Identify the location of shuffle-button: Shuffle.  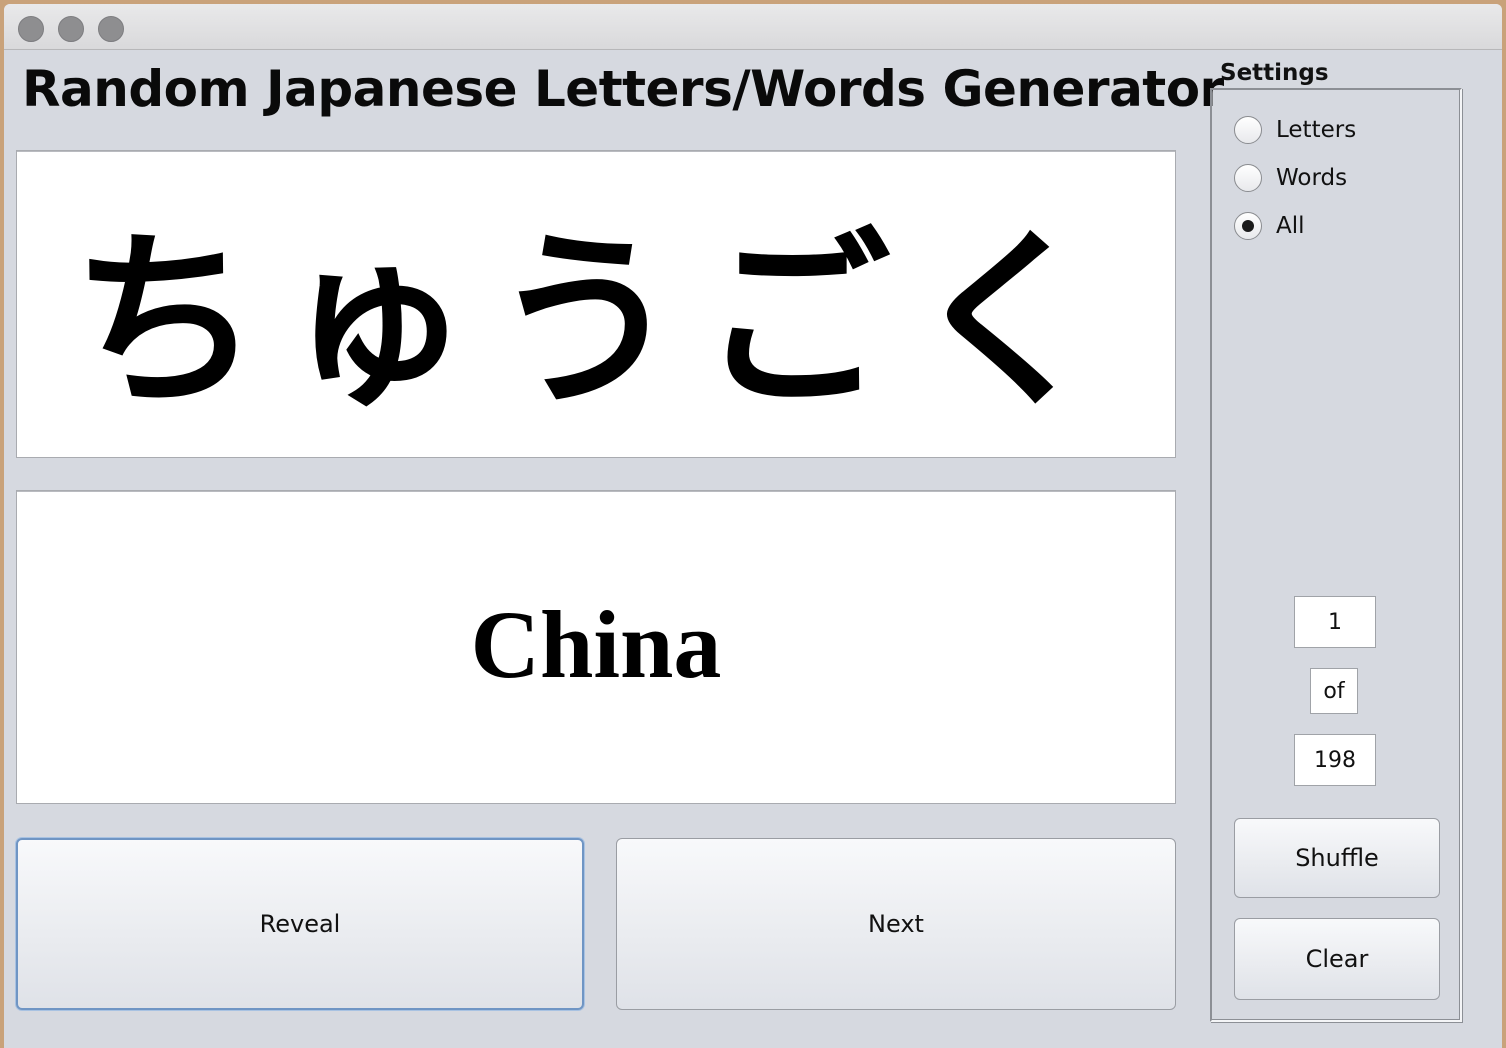
(1337, 858).